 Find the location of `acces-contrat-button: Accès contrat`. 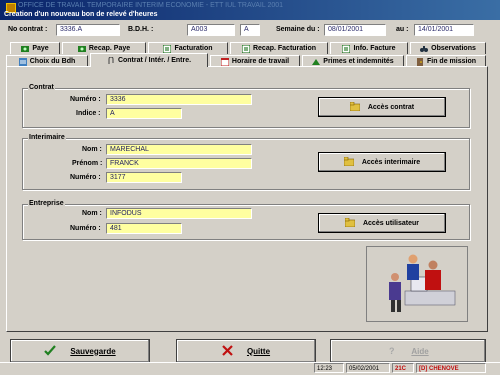

acces-contrat-button: Accès contrat is located at coordinates (382, 107).